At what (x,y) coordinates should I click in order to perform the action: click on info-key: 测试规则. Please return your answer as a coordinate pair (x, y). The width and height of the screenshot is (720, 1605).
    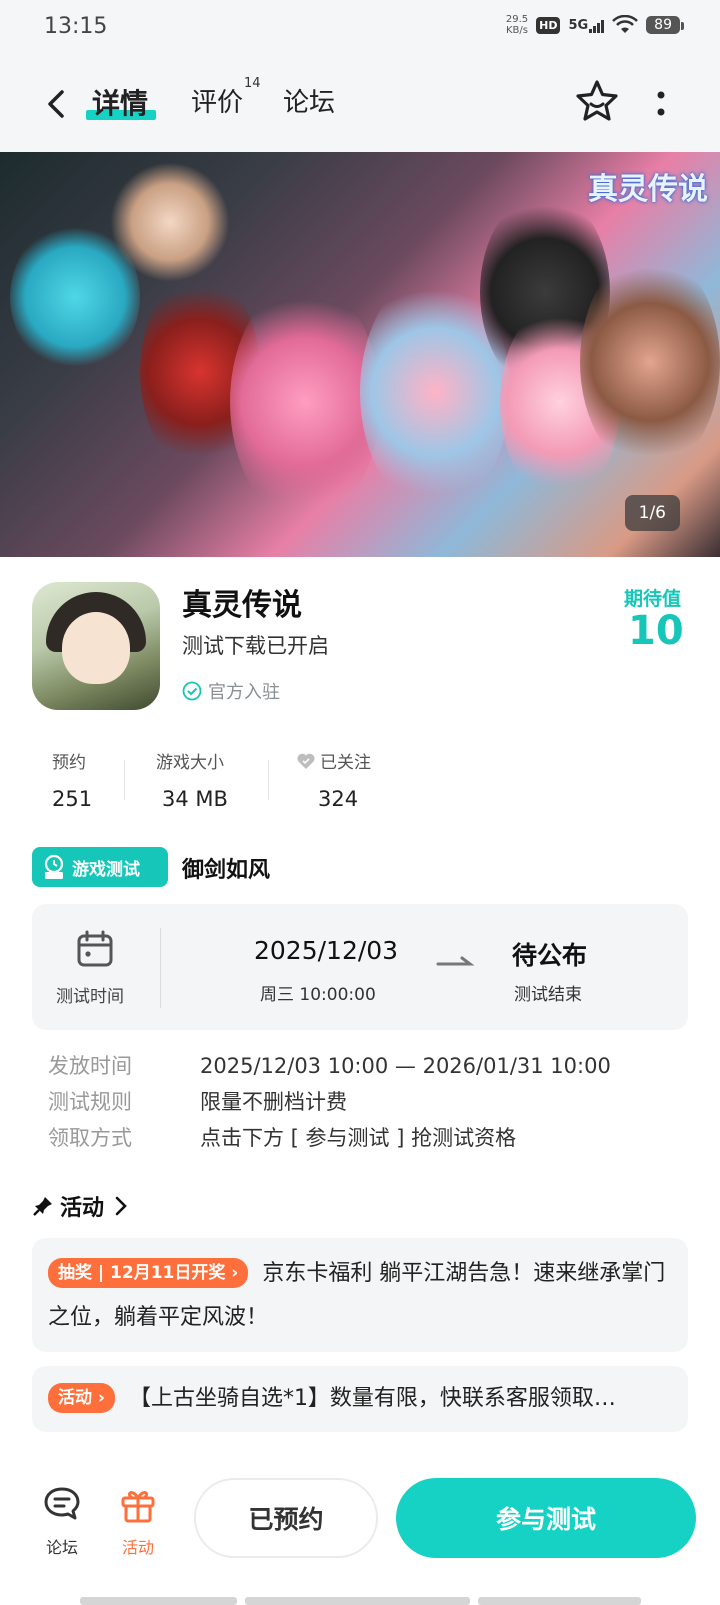
    Looking at the image, I should click on (90, 1102).